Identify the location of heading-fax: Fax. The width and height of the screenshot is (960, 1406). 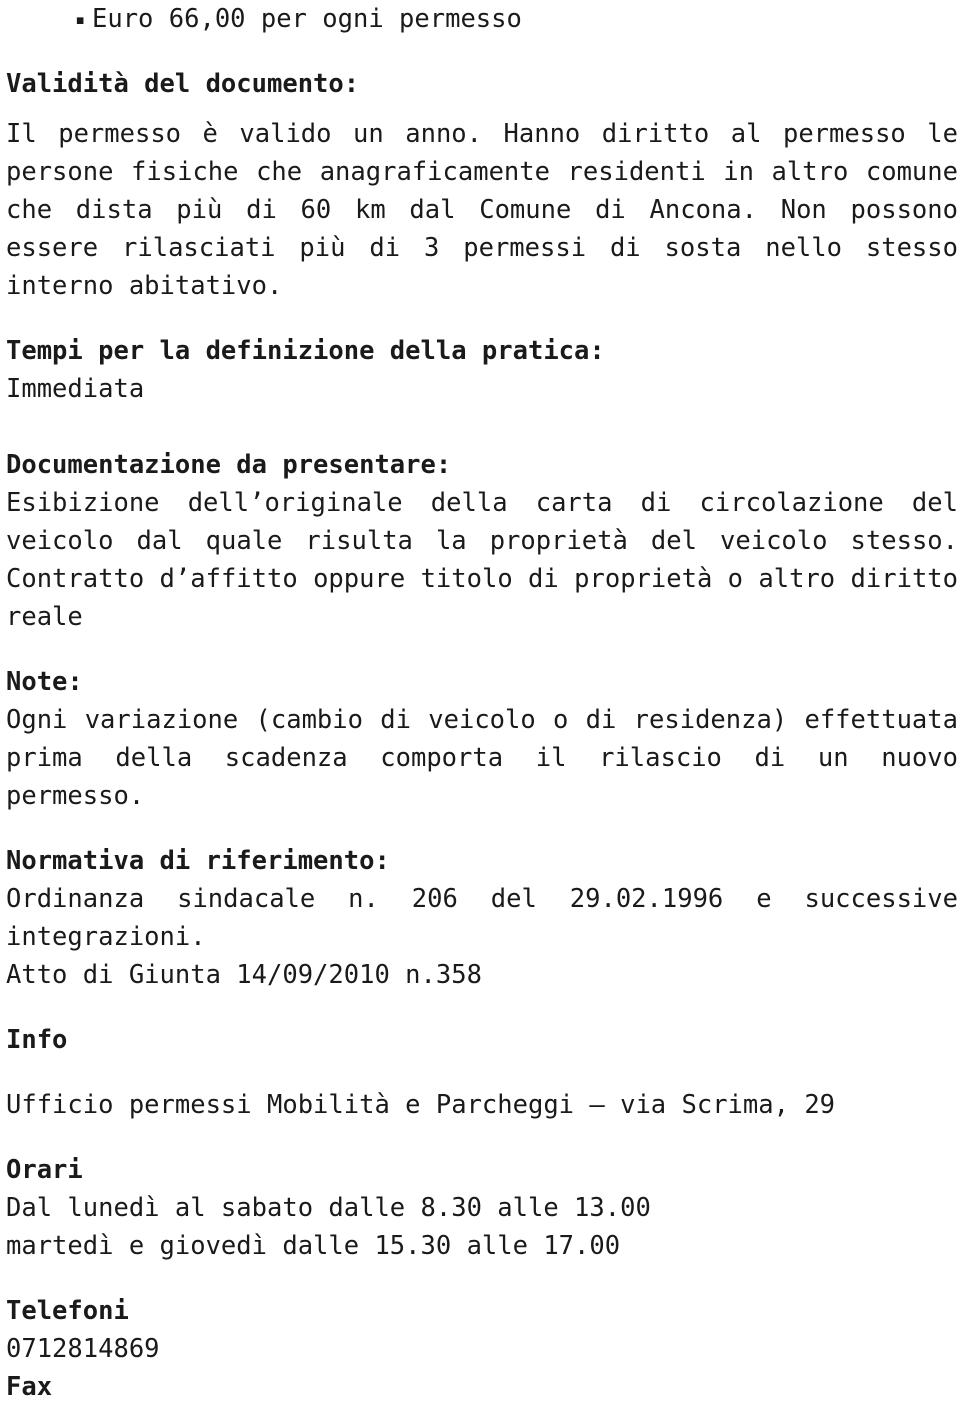
(29, 1387).